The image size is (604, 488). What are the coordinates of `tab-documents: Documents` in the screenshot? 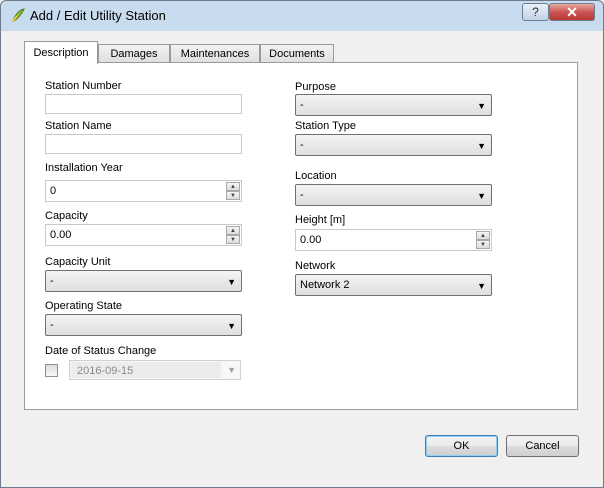 It's located at (297, 53).